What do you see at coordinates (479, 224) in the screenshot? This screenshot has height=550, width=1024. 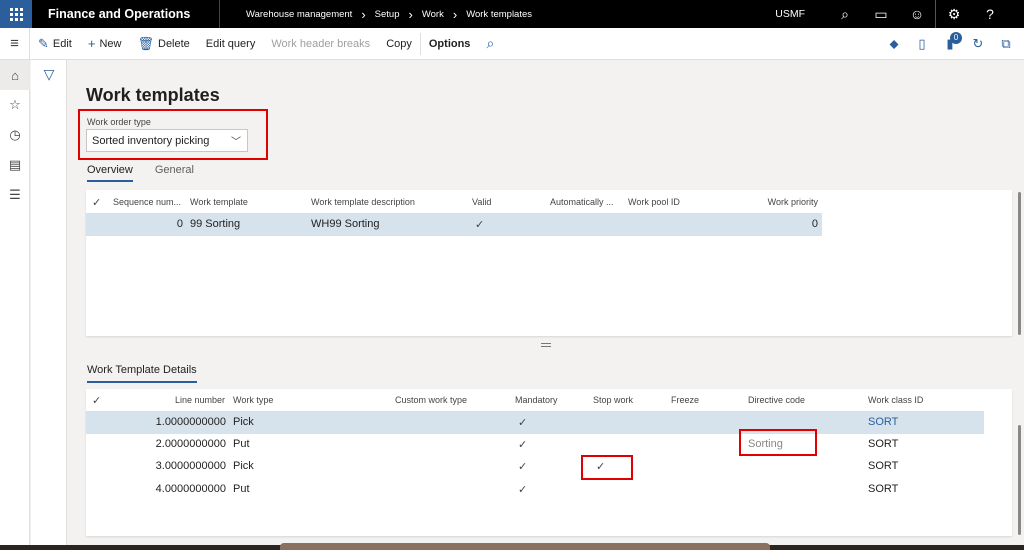 I see `valid-checkmark: ✓` at bounding box center [479, 224].